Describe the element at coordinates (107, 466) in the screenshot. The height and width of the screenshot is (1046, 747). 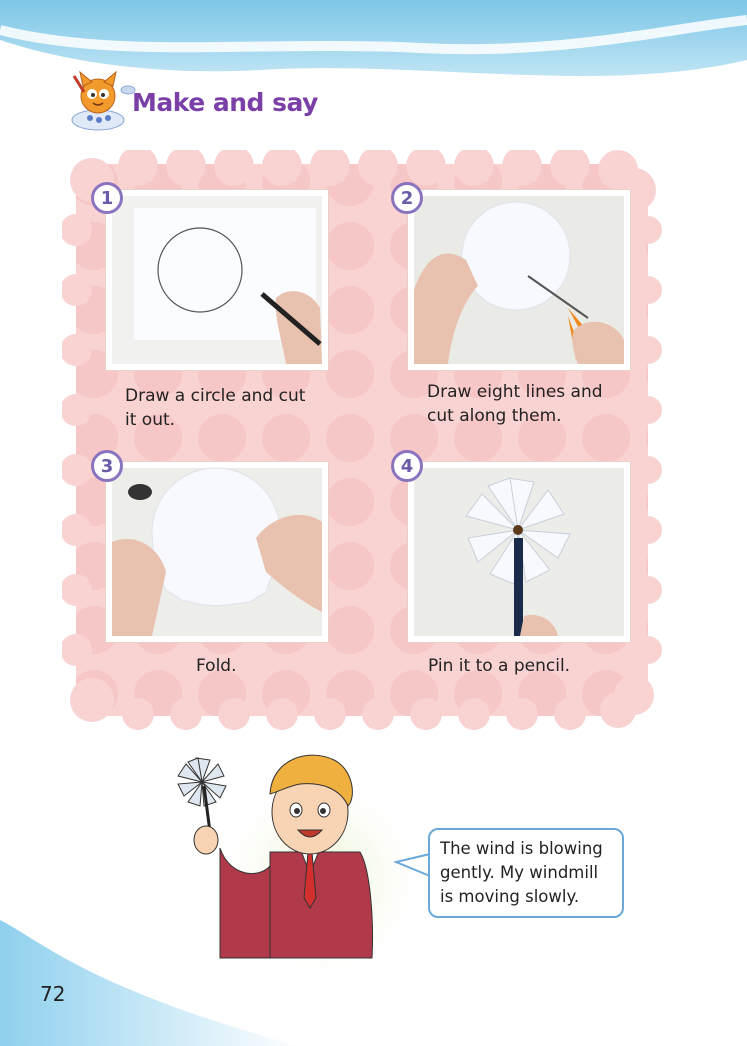
I see `step-3-number-badge: 3` at that location.